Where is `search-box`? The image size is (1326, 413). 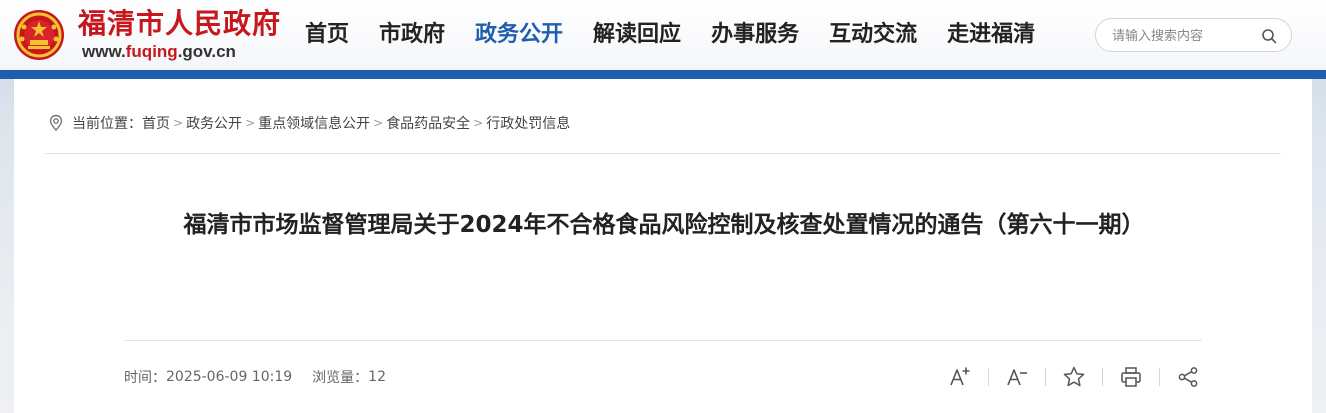 search-box is located at coordinates (1193, 35).